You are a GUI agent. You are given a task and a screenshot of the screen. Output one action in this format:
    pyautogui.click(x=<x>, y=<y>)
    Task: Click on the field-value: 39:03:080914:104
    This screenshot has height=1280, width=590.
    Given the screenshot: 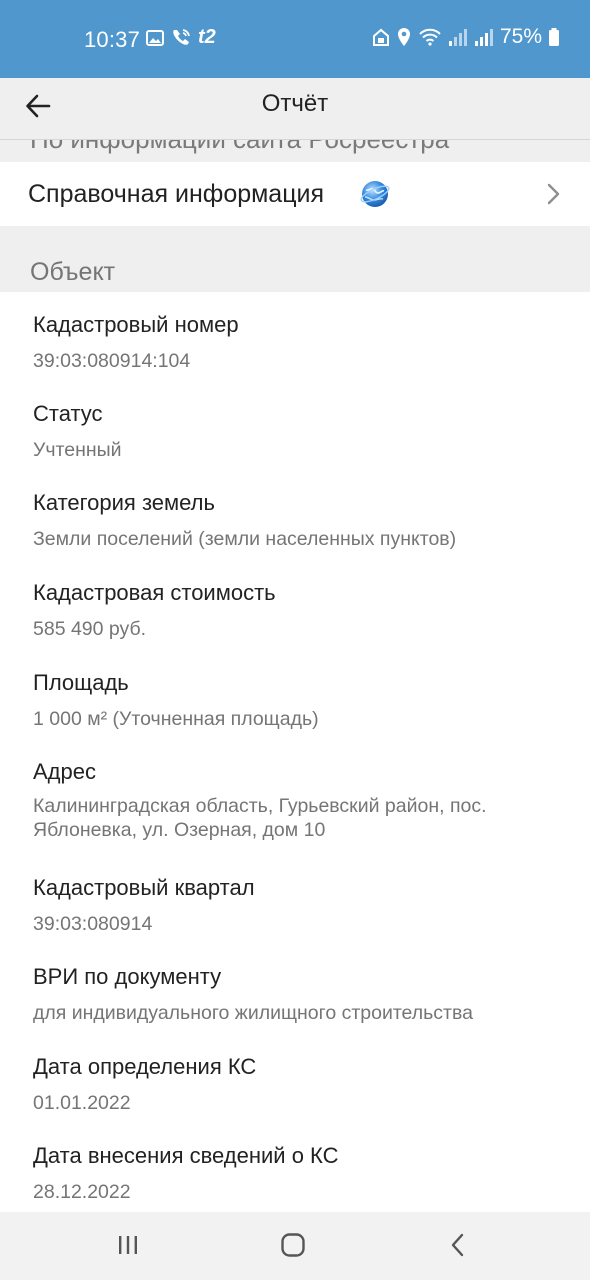 What is the action you would take?
    pyautogui.click(x=112, y=361)
    